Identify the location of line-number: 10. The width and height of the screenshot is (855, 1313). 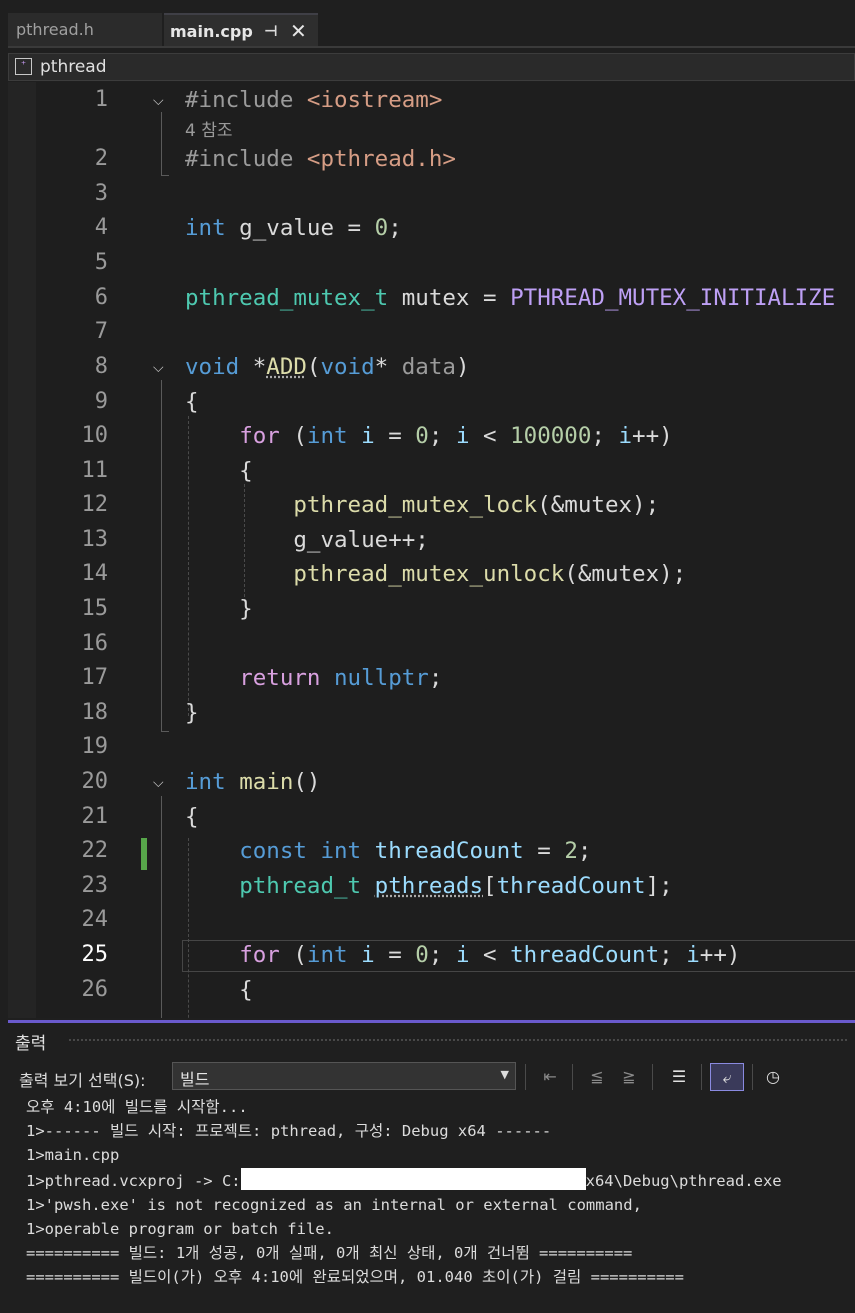
(95, 435).